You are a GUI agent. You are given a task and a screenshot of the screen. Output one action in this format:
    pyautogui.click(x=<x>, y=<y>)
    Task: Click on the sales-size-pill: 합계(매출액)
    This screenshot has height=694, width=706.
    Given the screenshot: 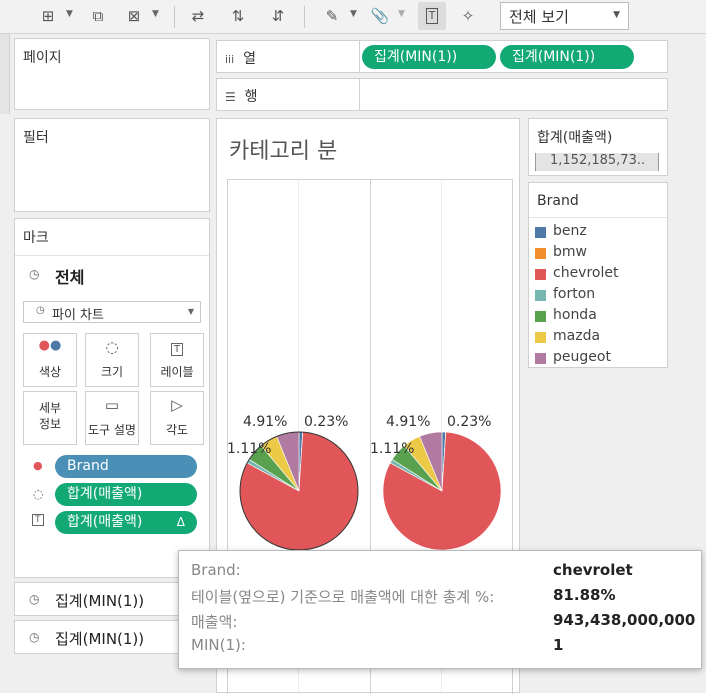 What is the action you would take?
    pyautogui.click(x=126, y=494)
    